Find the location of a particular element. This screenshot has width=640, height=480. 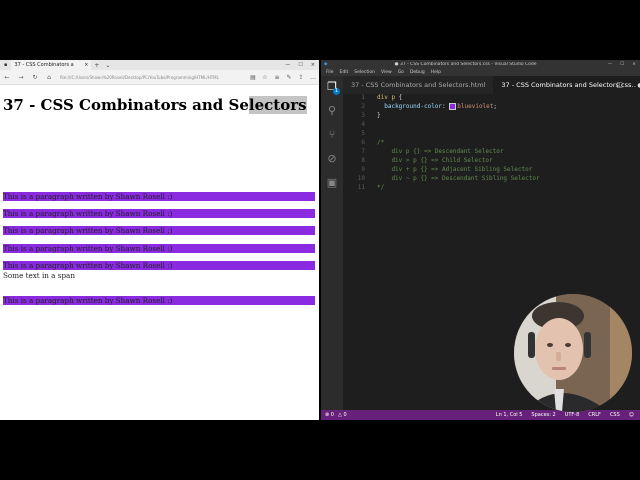

menu-bar: File Edit Selection View Go Debug Help is located at coordinates (480, 72).